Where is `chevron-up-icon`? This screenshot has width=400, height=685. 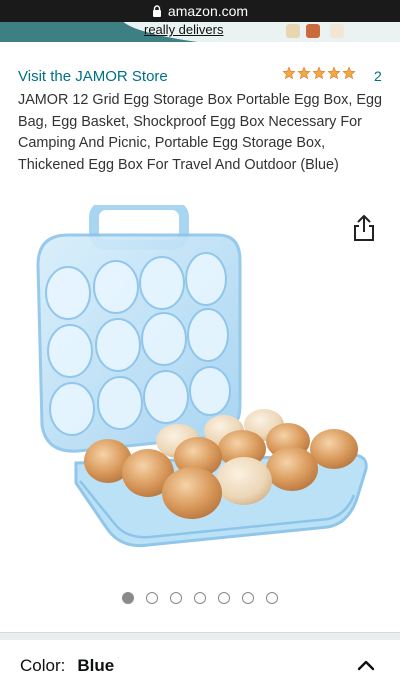
chevron-up-icon is located at coordinates (366, 666).